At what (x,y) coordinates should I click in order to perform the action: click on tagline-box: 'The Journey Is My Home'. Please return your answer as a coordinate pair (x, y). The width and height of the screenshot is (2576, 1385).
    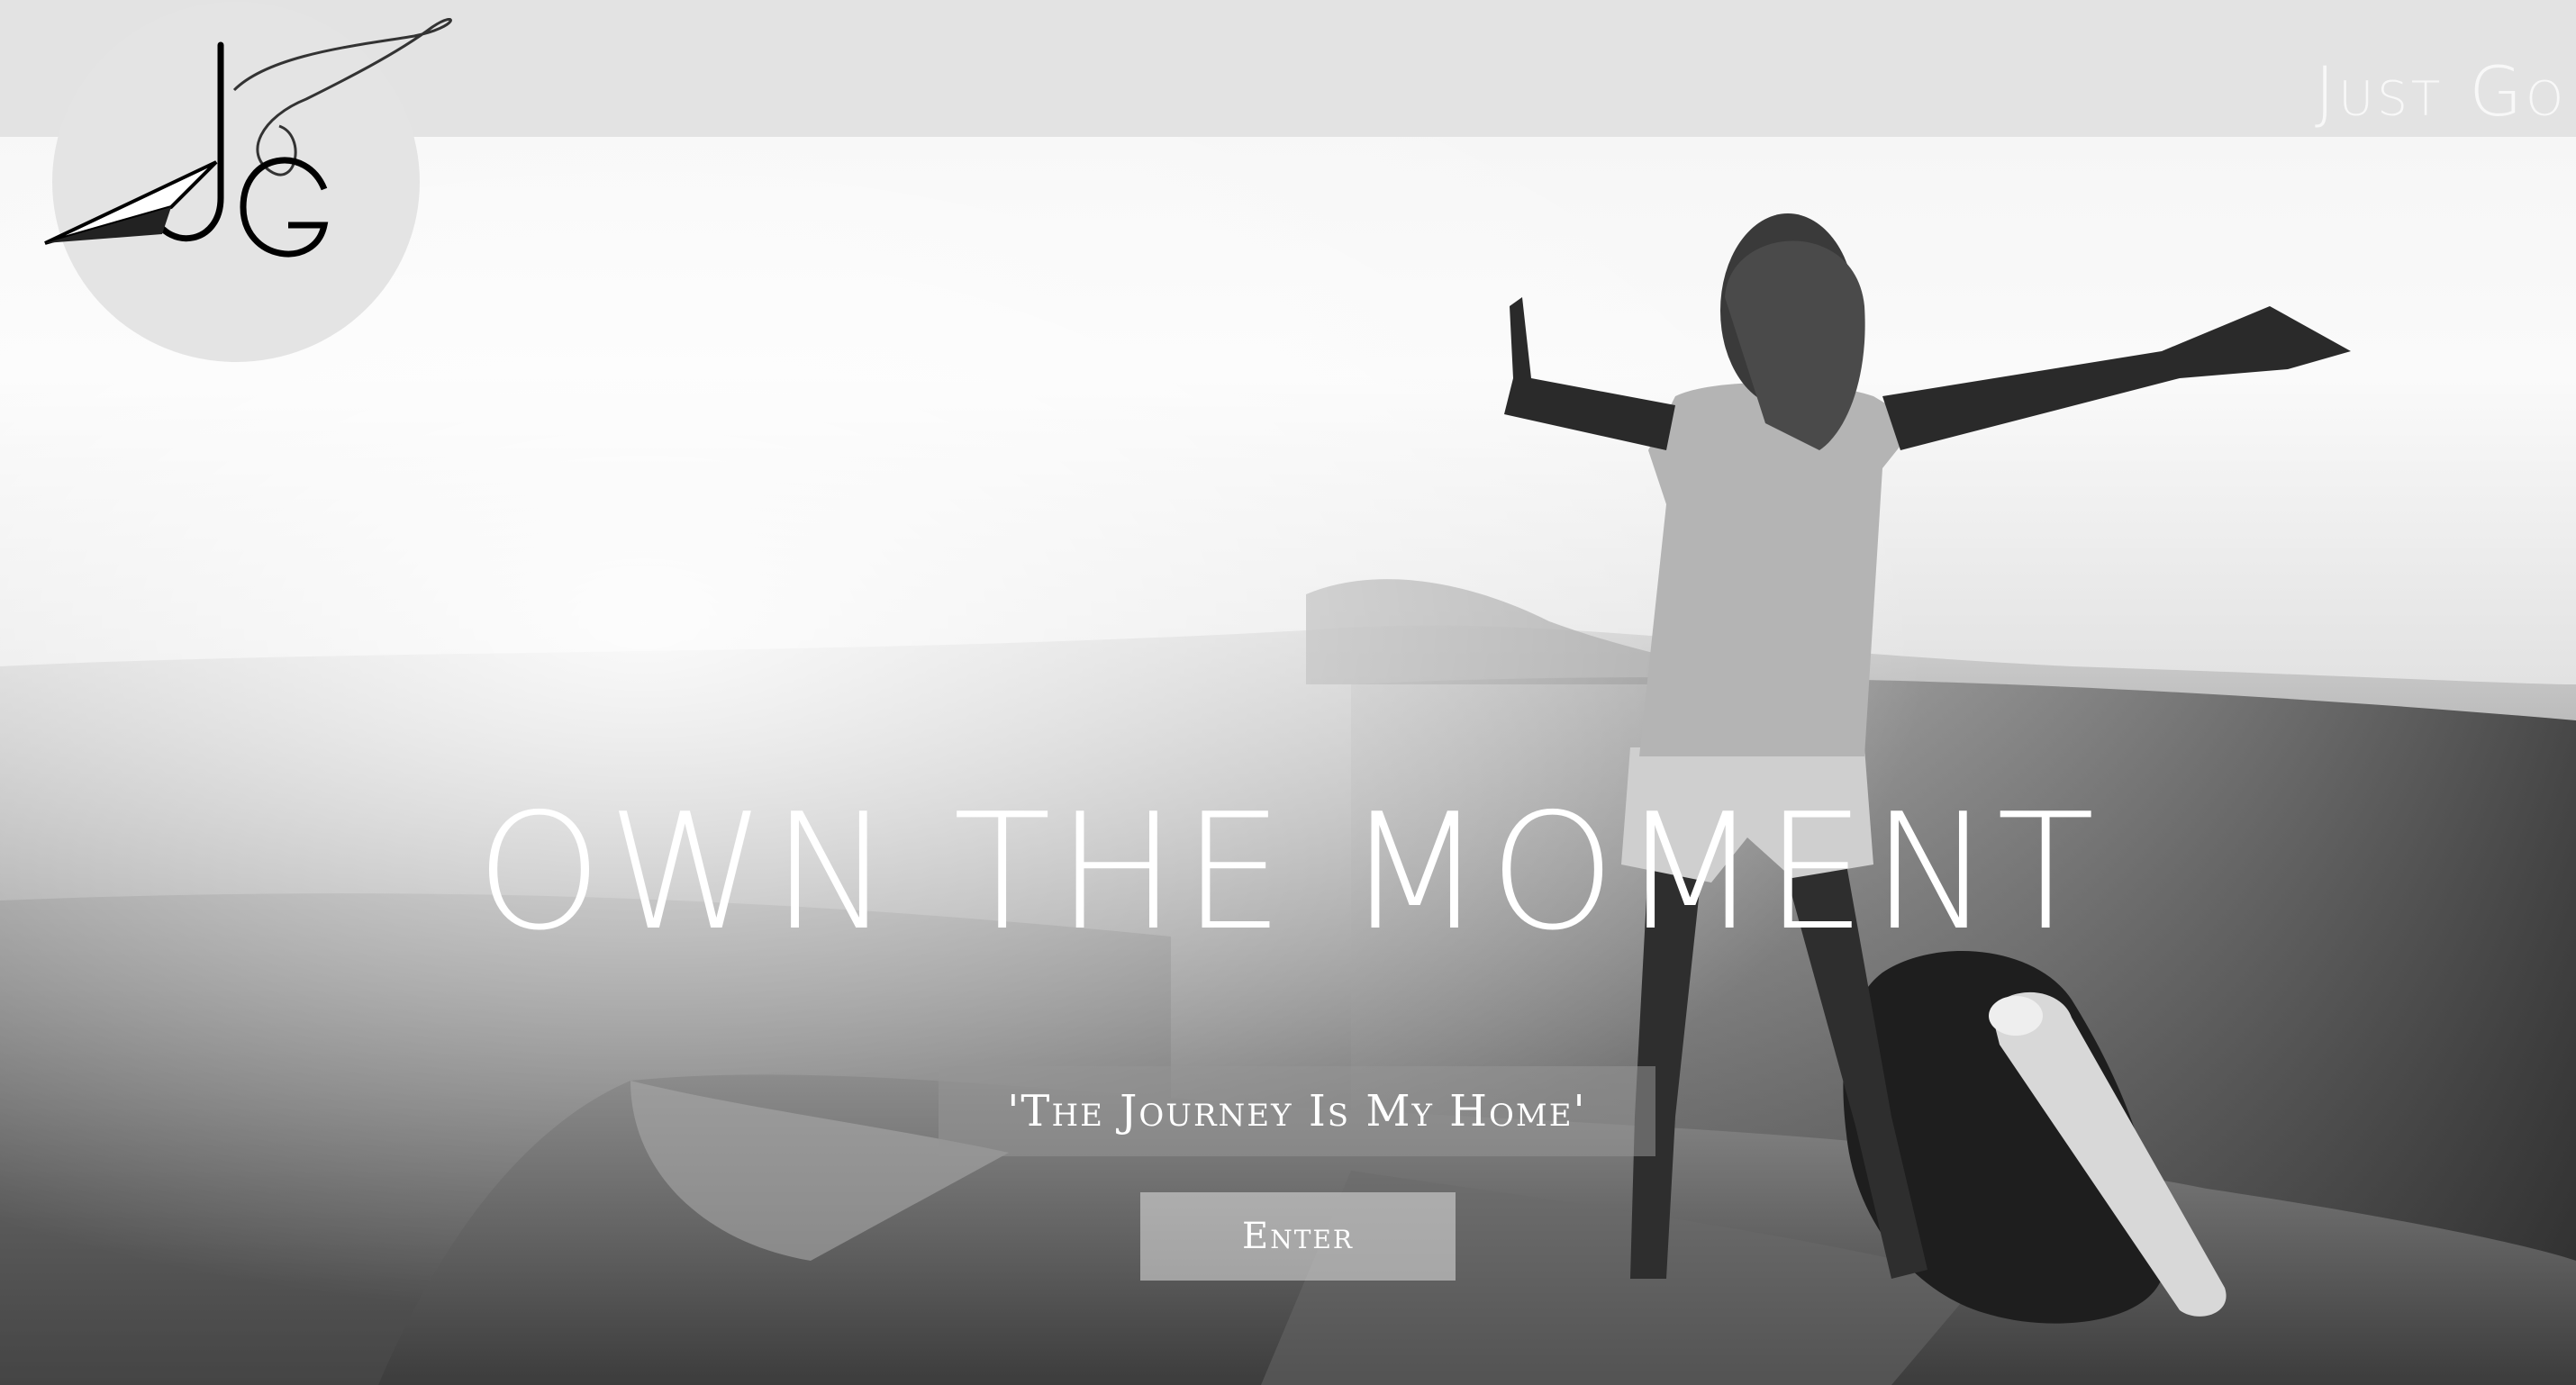
    Looking at the image, I should click on (1297, 1111).